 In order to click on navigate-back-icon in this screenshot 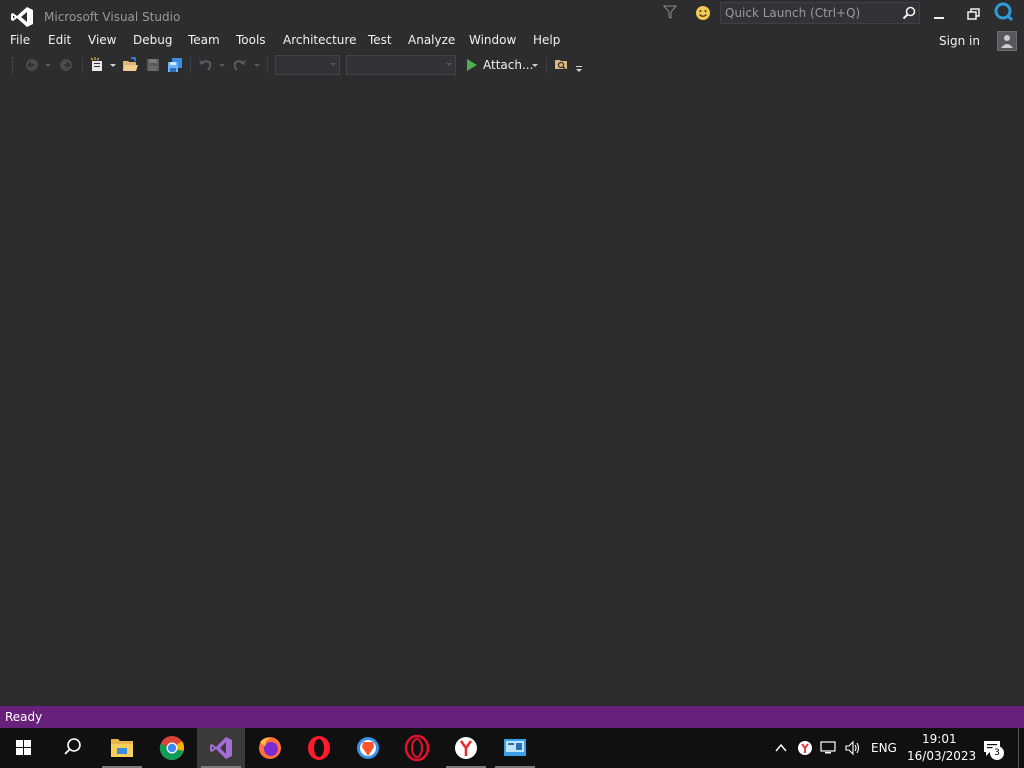, I will do `click(32, 65)`.